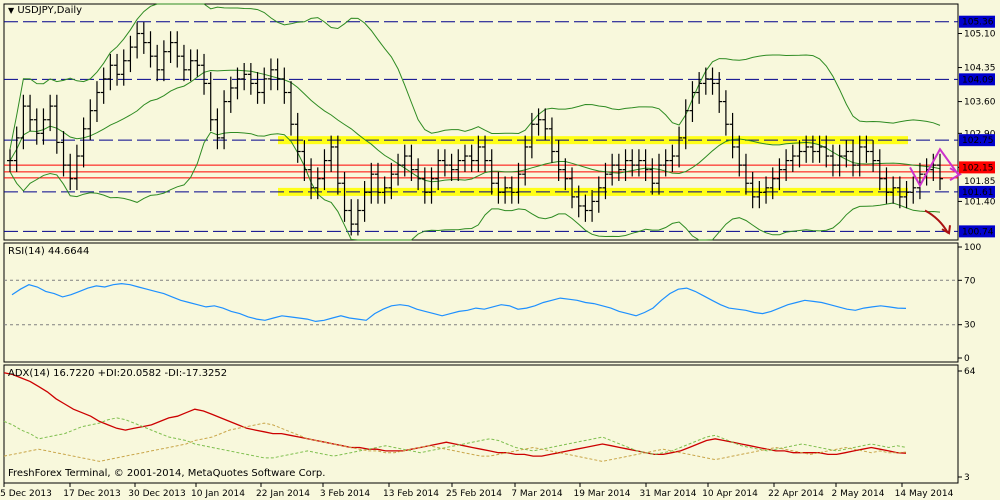  I want to click on adx-label: ADX(14) 16.7220 +DI:20.0582 -DI:-17.3252, so click(118, 373).